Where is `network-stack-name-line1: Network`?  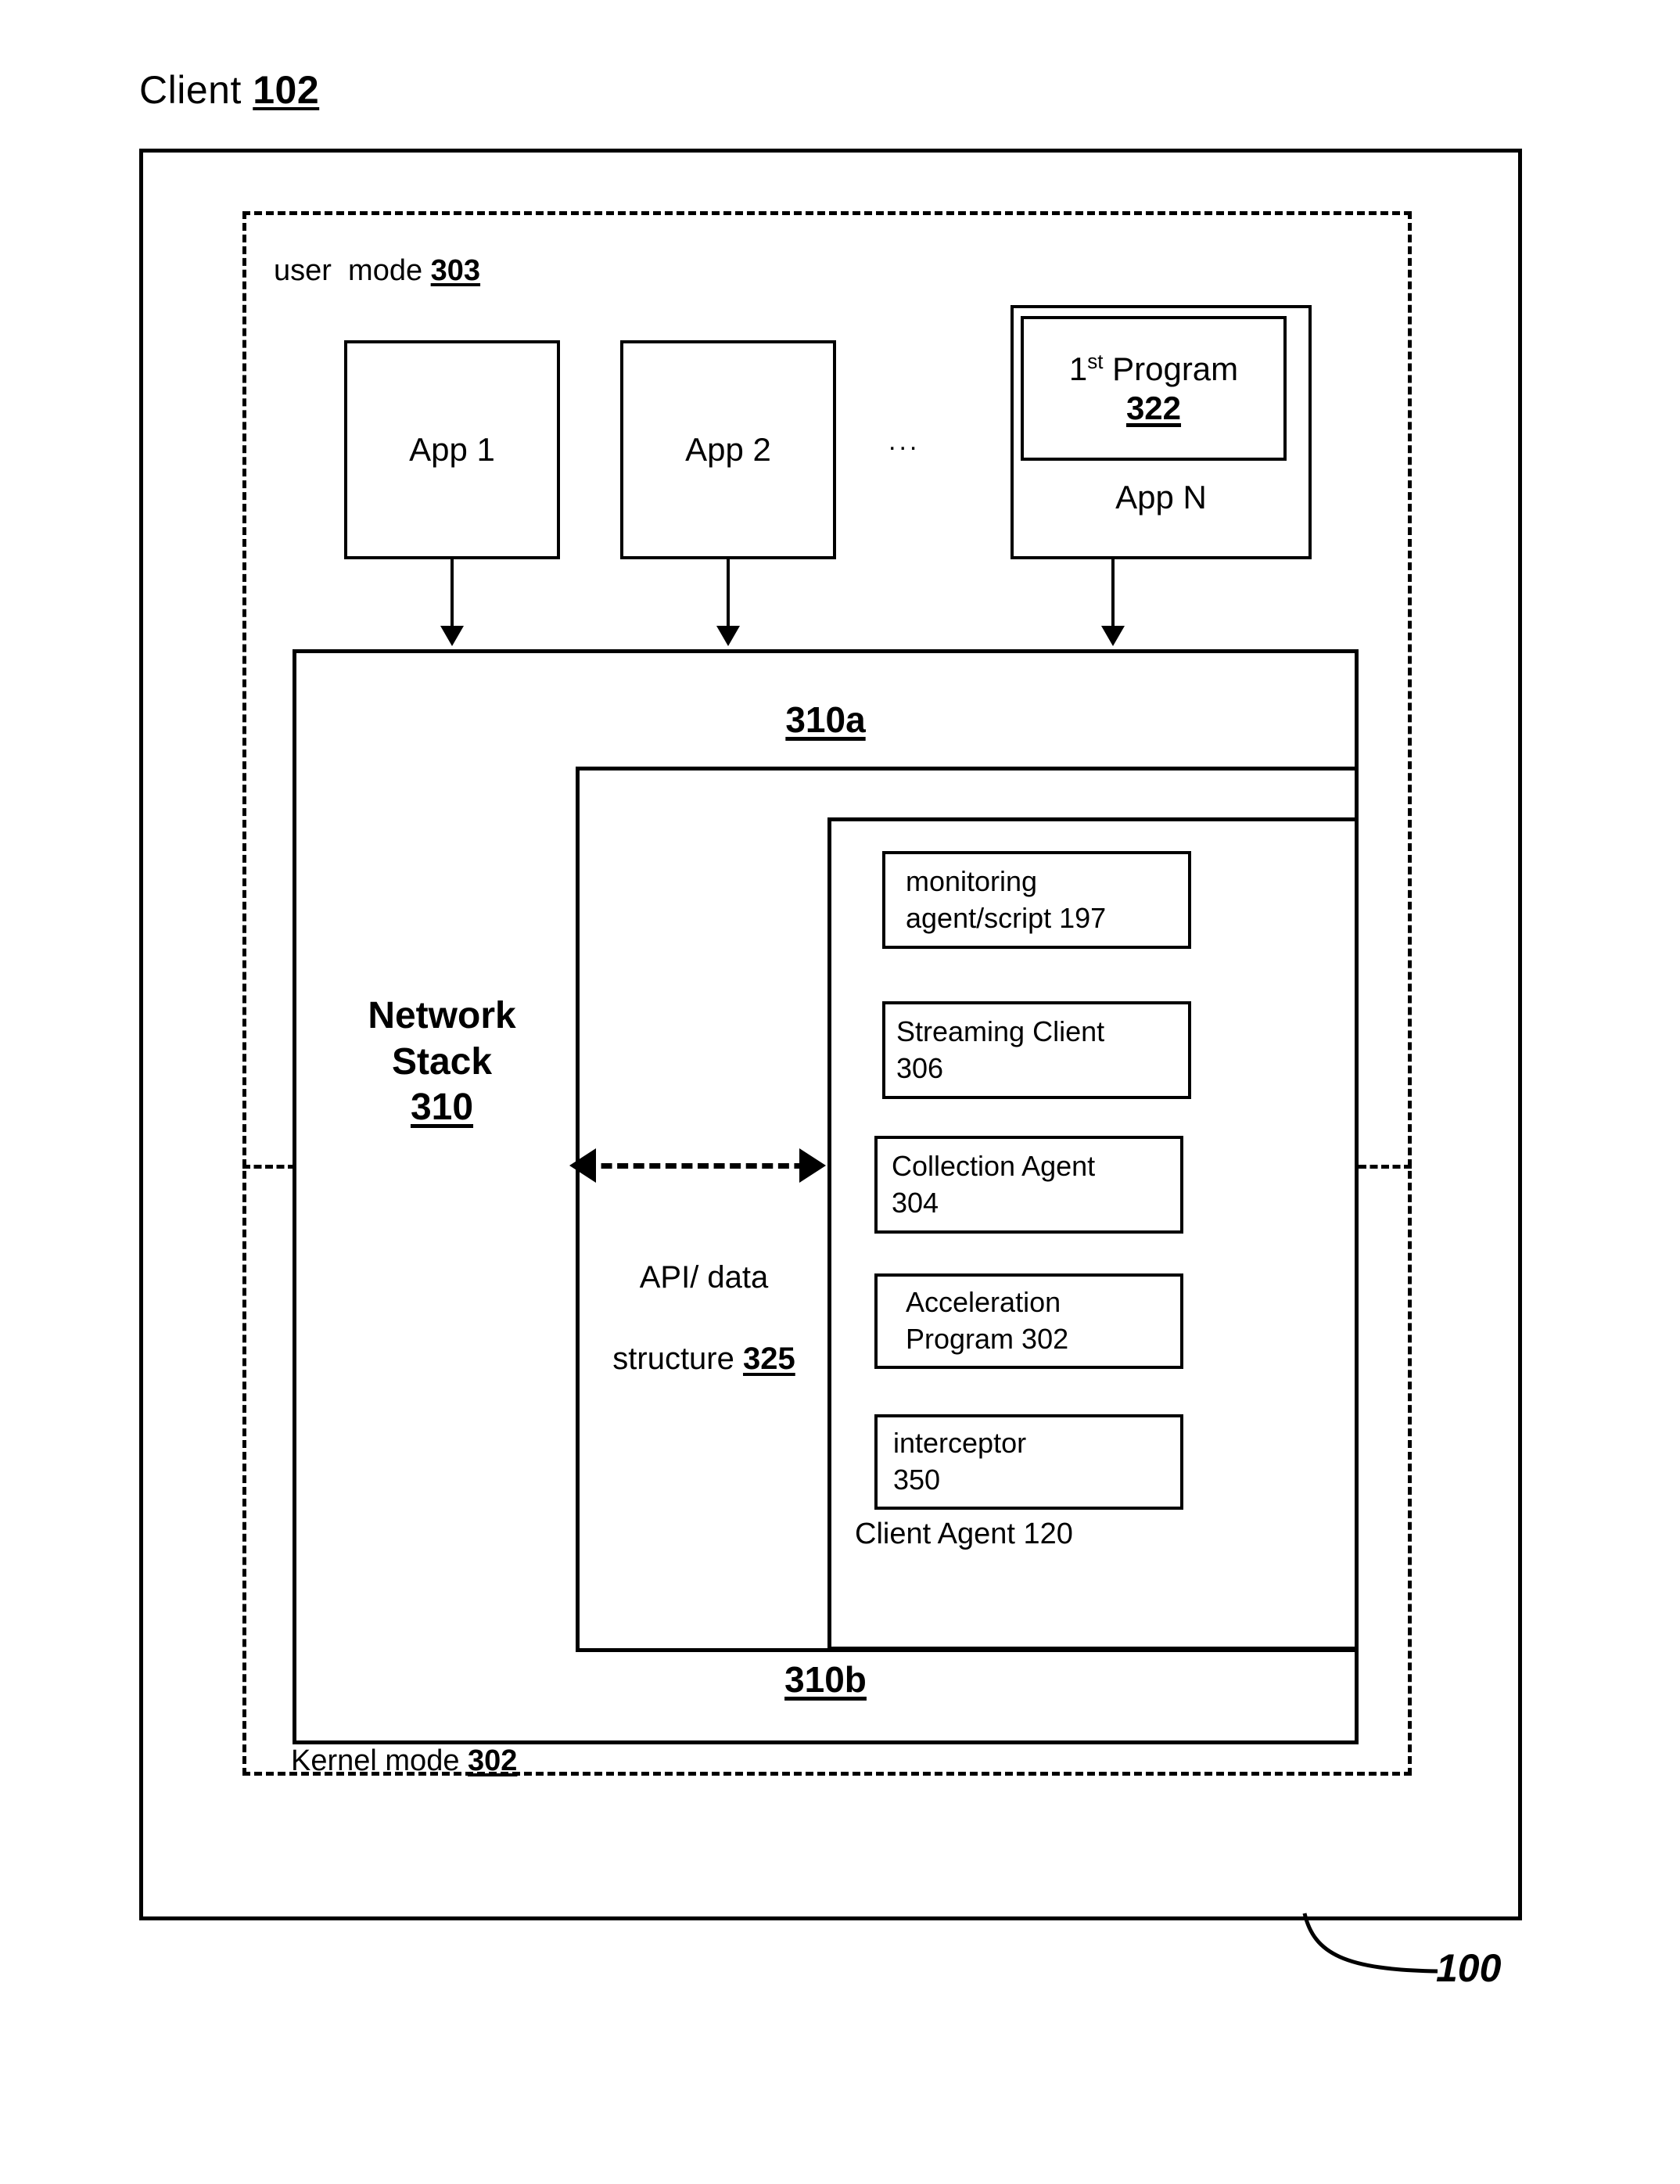
network-stack-name-line1: Network is located at coordinates (442, 1015).